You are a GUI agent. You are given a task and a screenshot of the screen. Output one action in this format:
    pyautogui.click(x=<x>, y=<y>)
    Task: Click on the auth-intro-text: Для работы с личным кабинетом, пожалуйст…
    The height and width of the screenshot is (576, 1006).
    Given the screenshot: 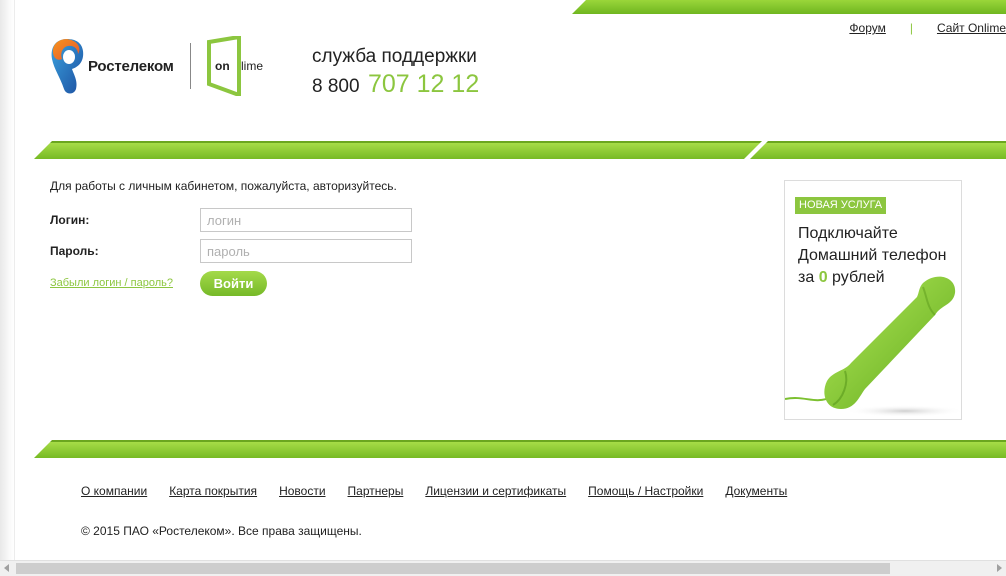 What is the action you would take?
    pyautogui.click(x=223, y=186)
    